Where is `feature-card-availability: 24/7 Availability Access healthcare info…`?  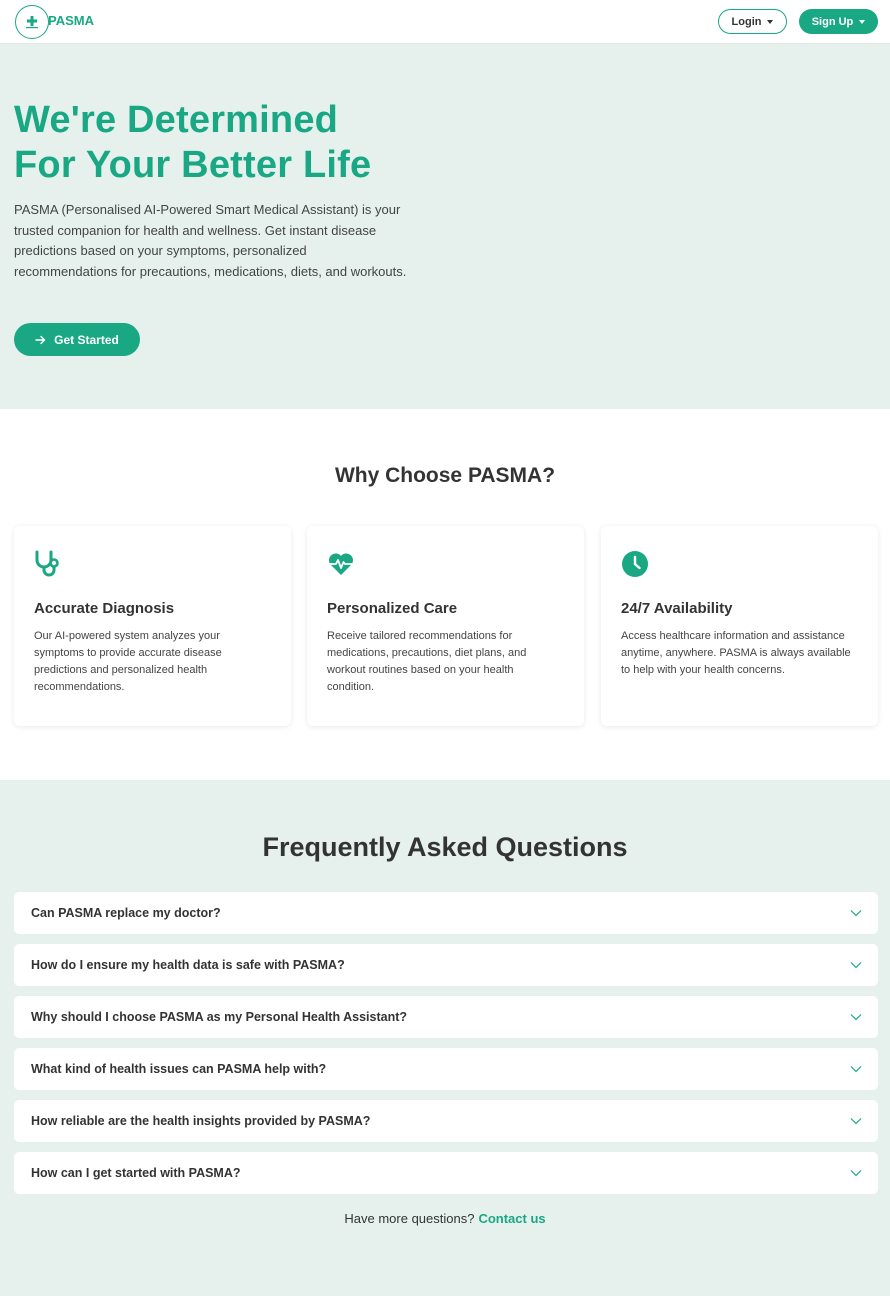
feature-card-availability: 24/7 Availability Access healthcare info… is located at coordinates (739, 626).